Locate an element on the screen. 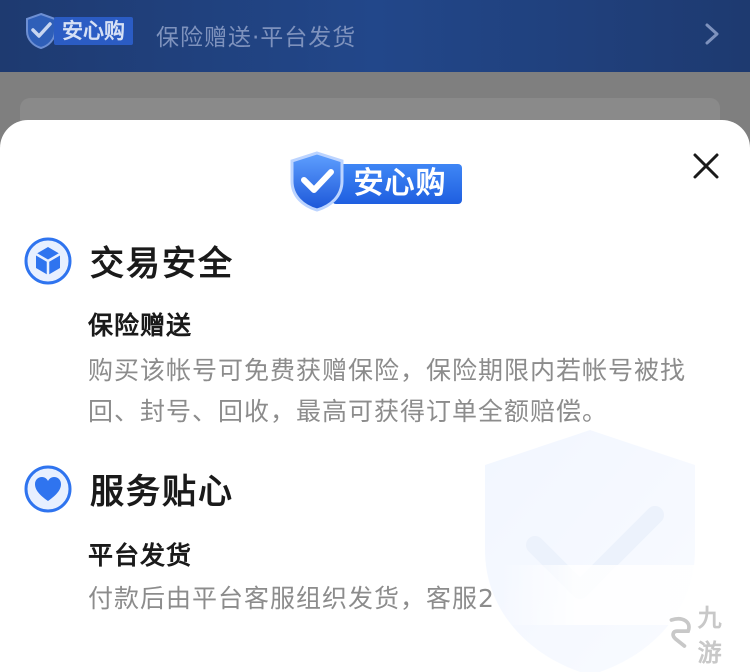  brand-logo-icon is located at coordinates (680, 632).